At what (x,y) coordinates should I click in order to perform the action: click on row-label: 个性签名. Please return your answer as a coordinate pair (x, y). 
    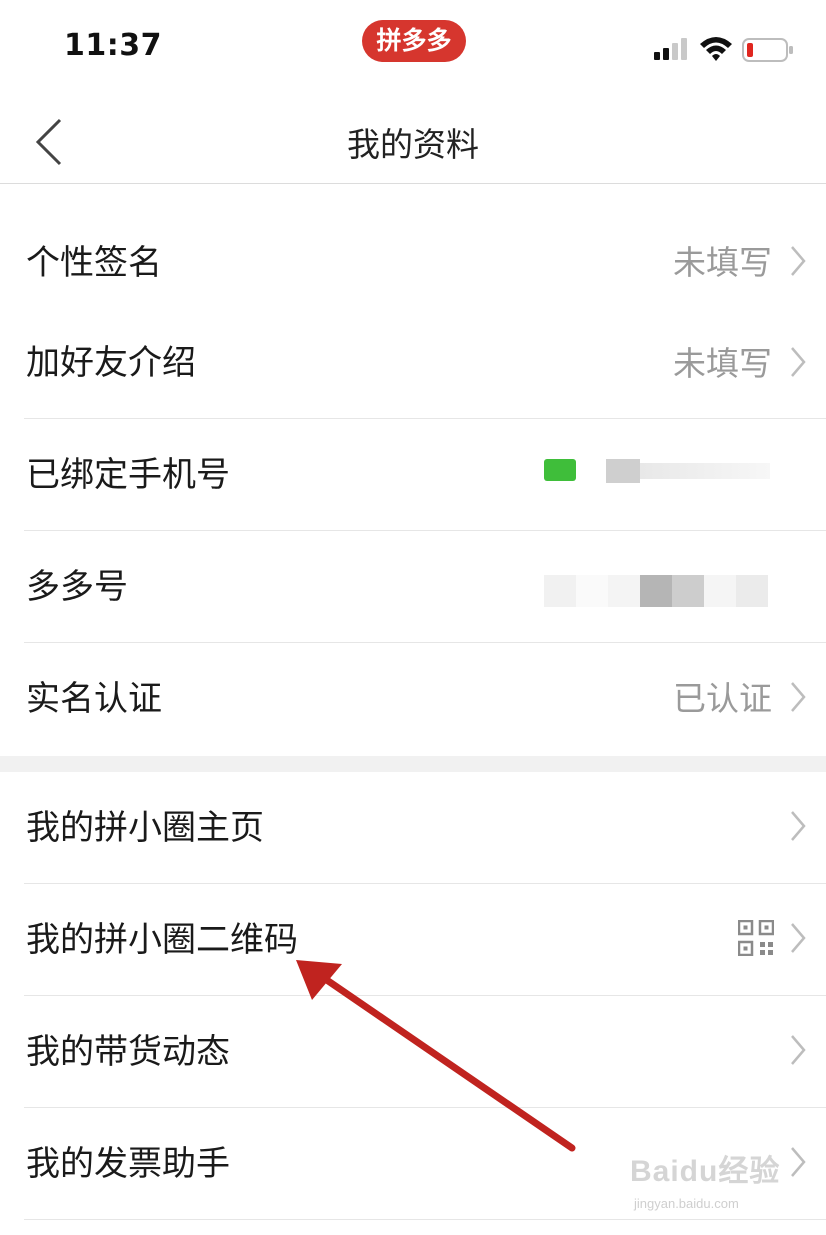
    Looking at the image, I should click on (94, 263).